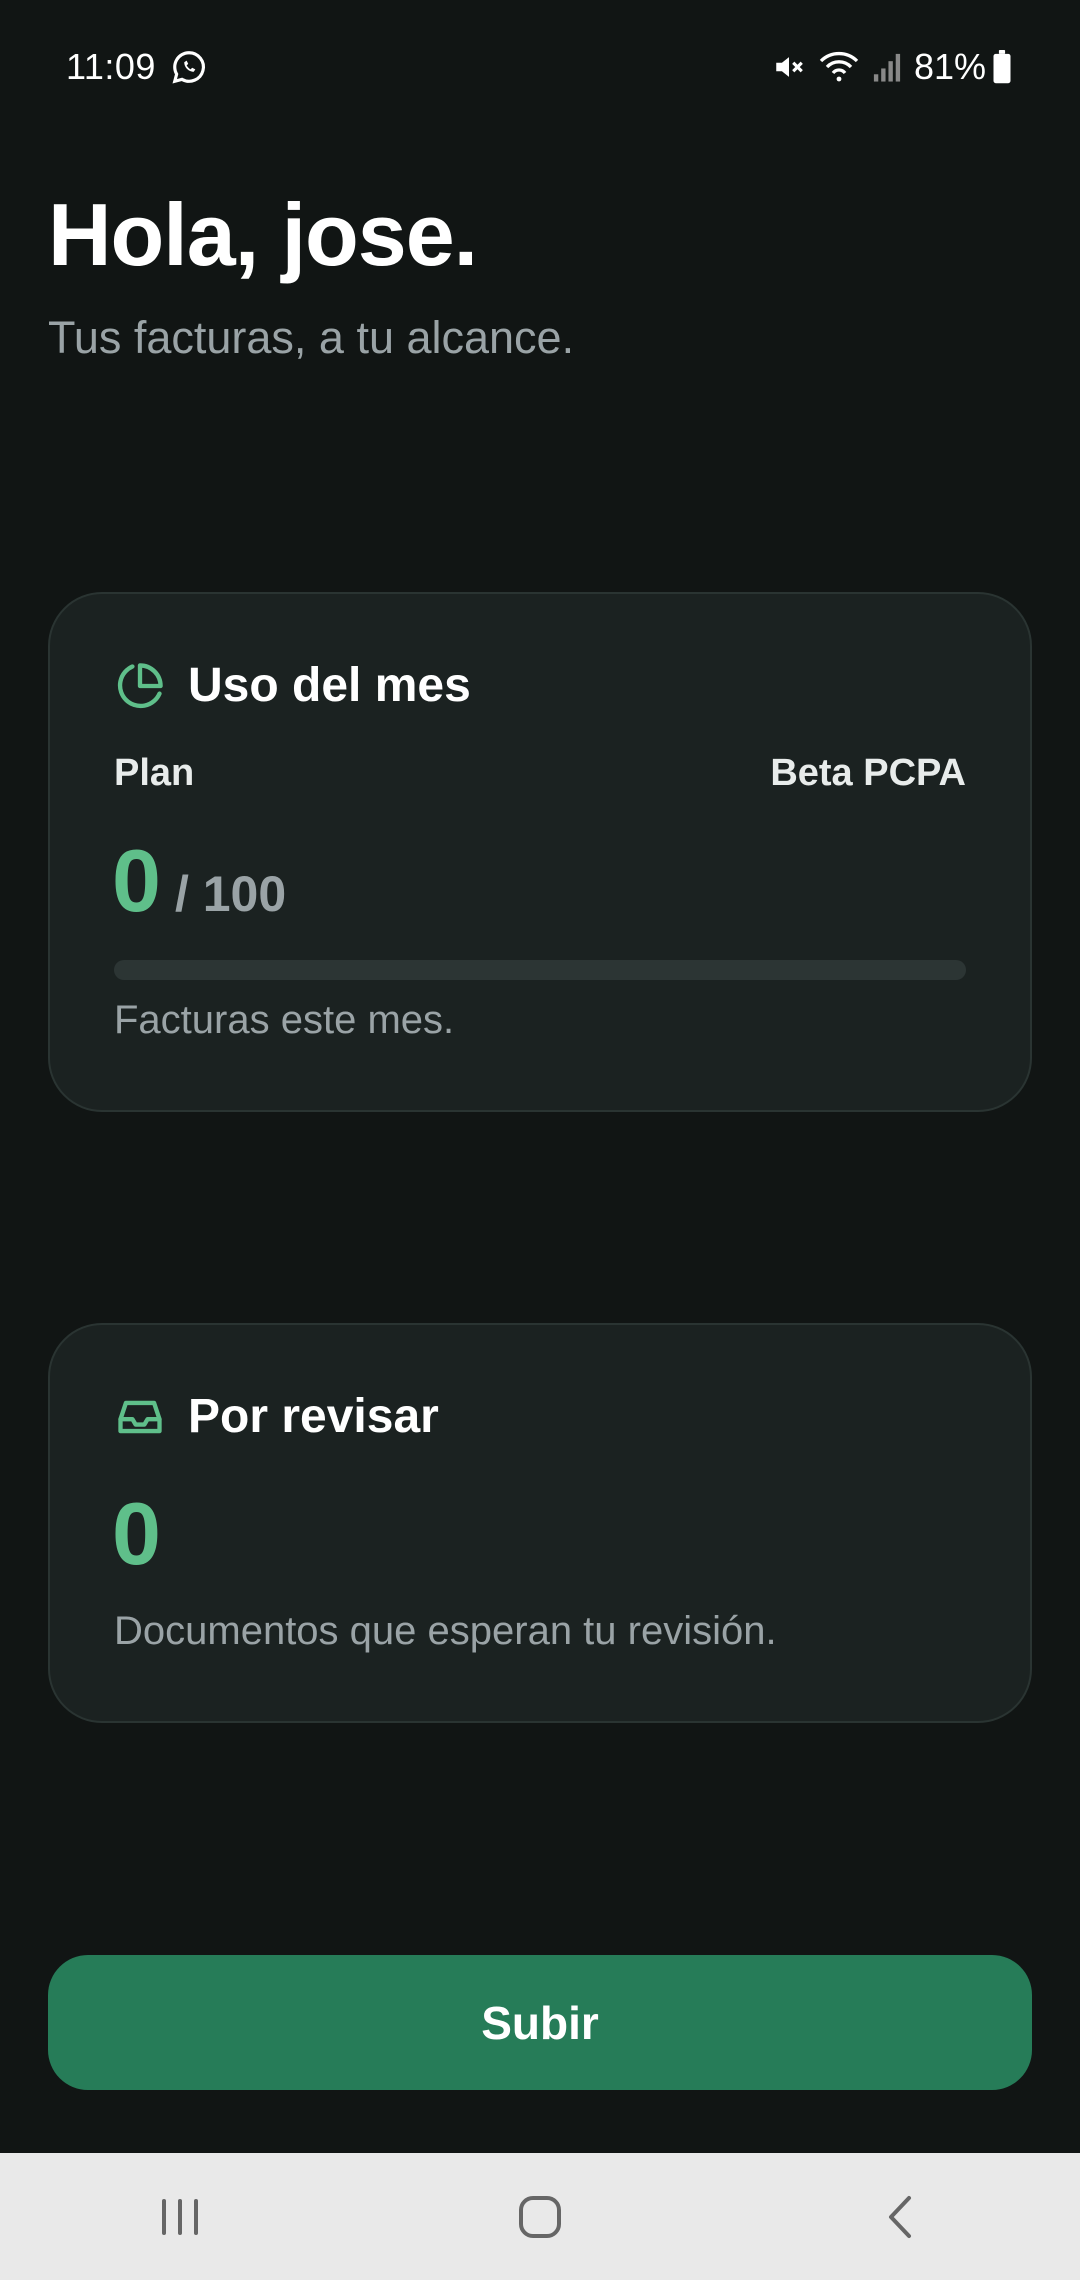 Image resolution: width=1080 pixels, height=2280 pixels. I want to click on usage-limit: / 100, so click(230, 894).